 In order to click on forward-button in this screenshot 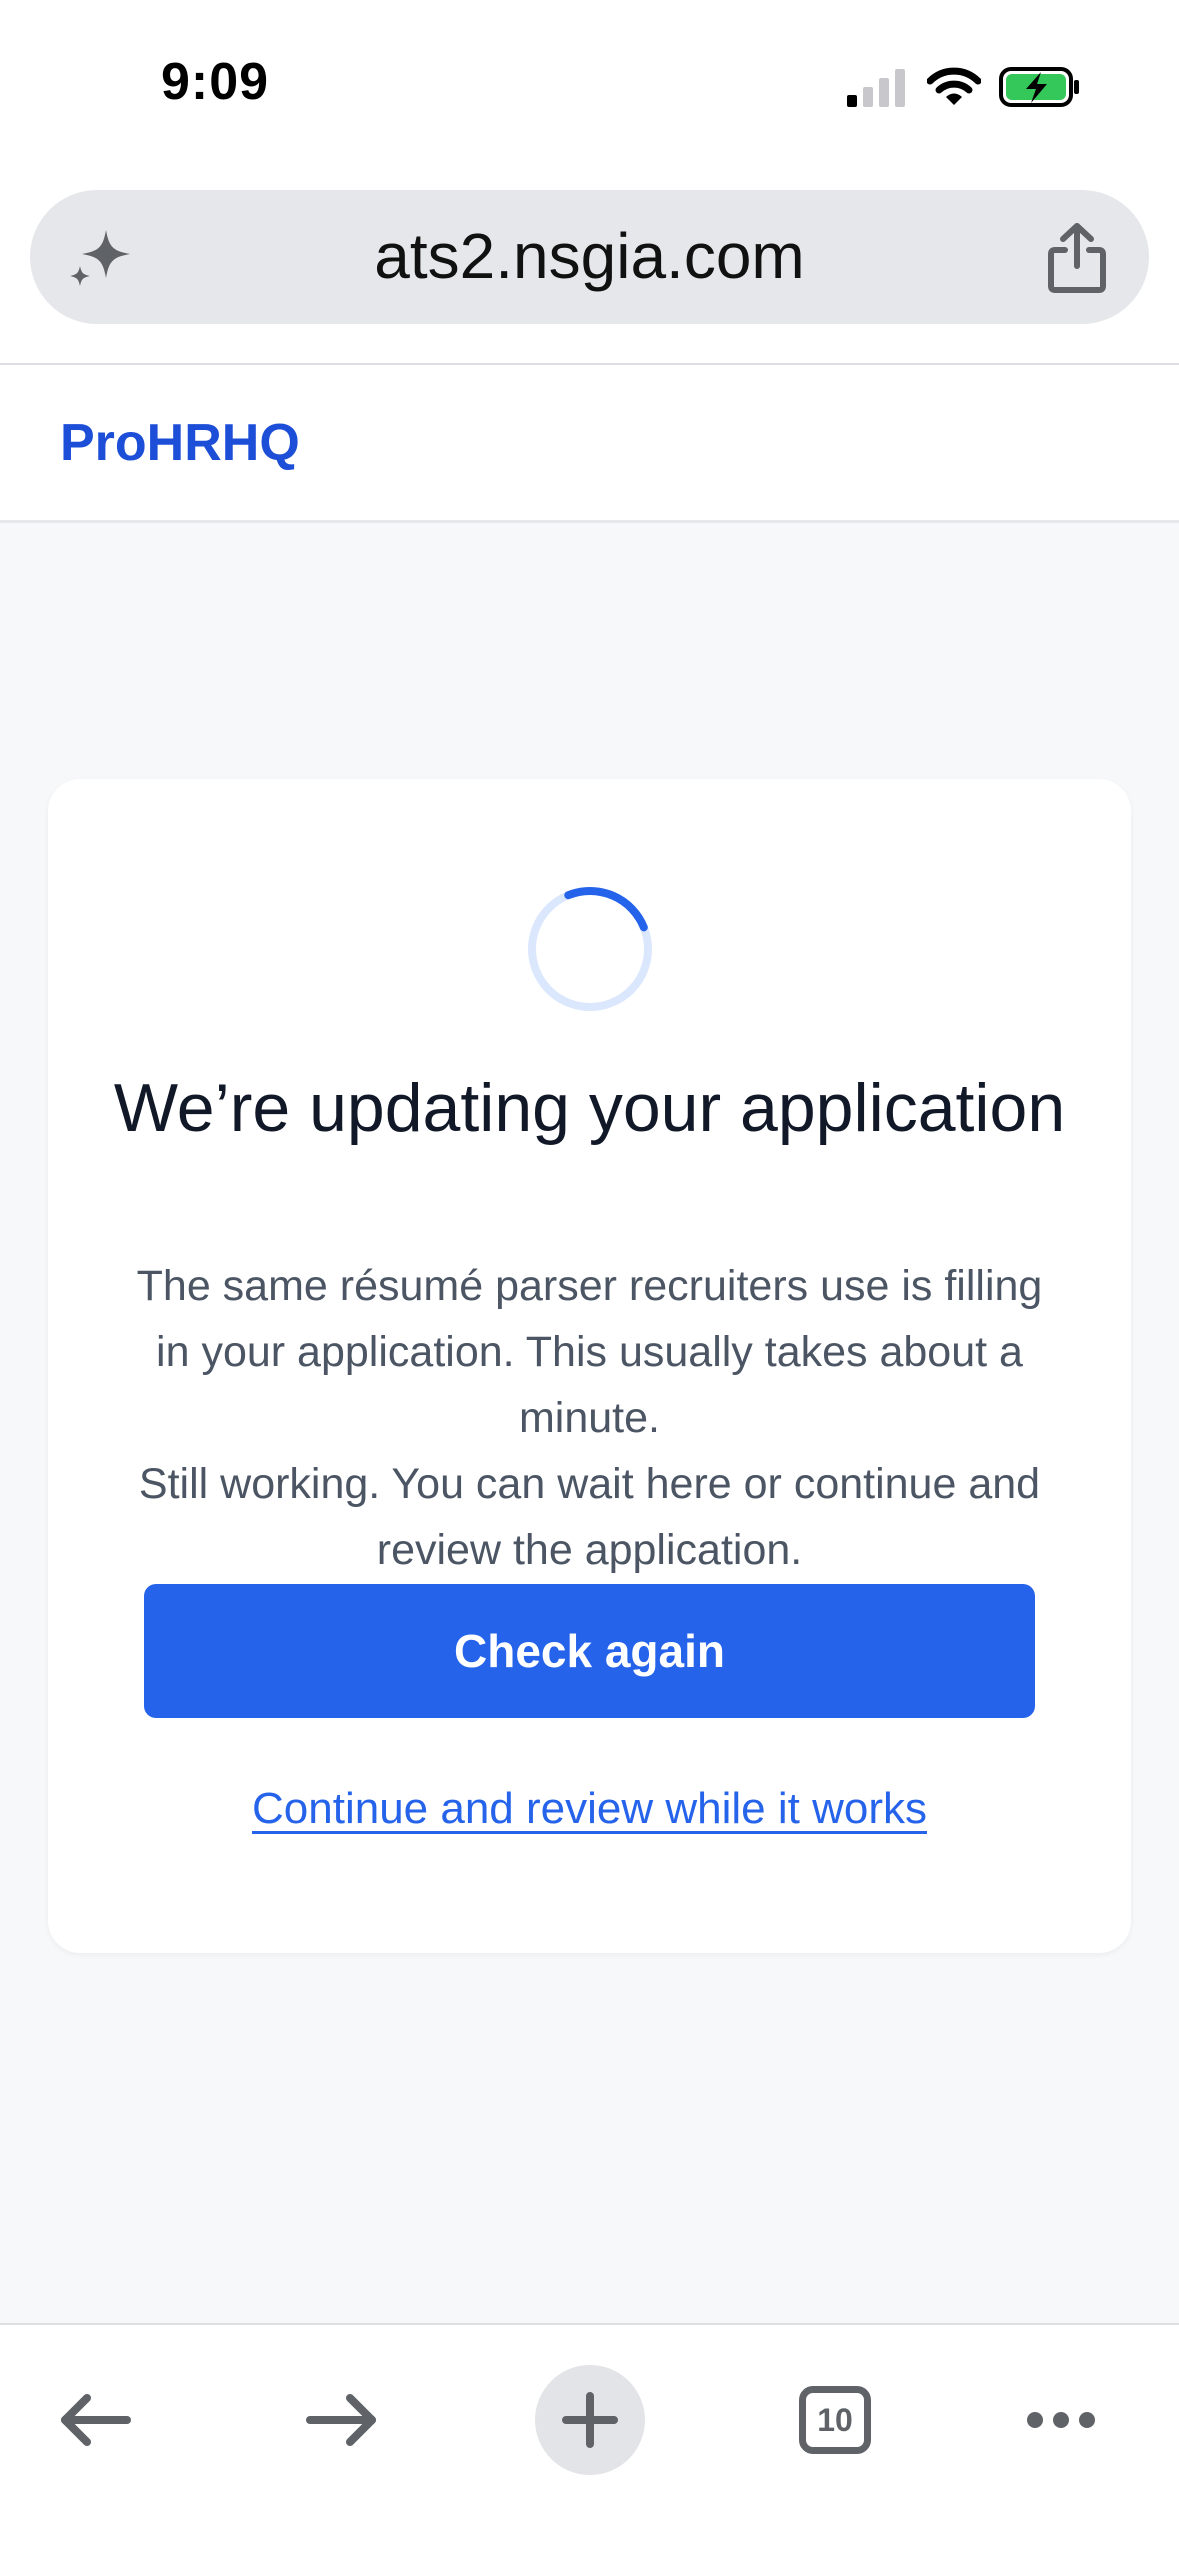, I will do `click(342, 2420)`.